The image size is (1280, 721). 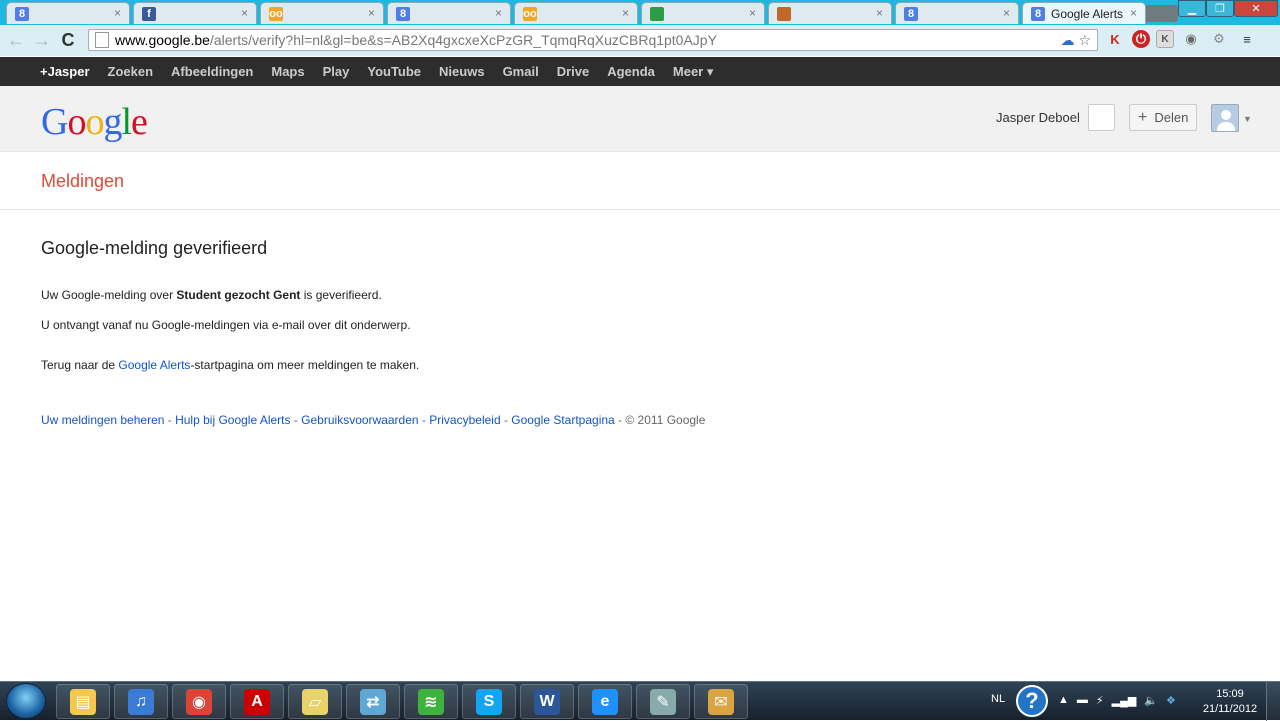 I want to click on maximize-button: ❐, so click(x=1220, y=8).